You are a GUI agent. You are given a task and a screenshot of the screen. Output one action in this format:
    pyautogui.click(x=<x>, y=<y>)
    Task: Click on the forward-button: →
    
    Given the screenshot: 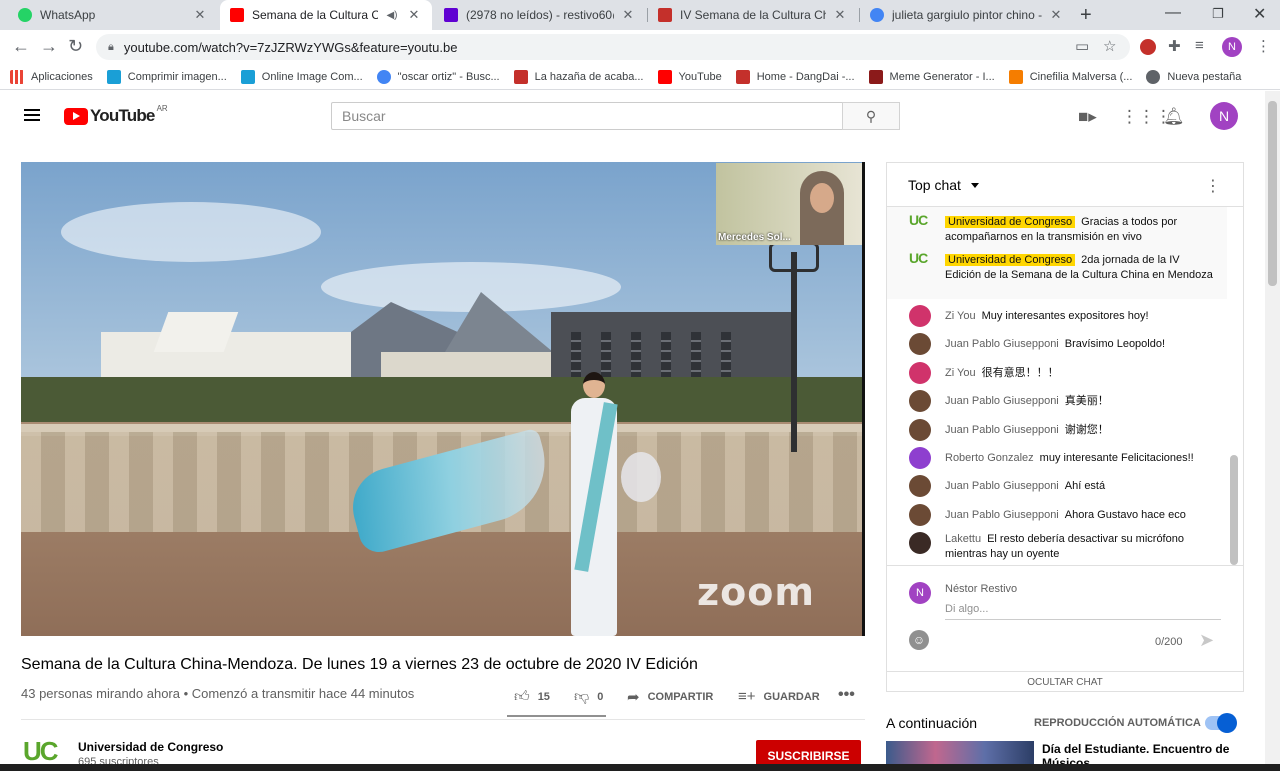 What is the action you would take?
    pyautogui.click(x=49, y=46)
    